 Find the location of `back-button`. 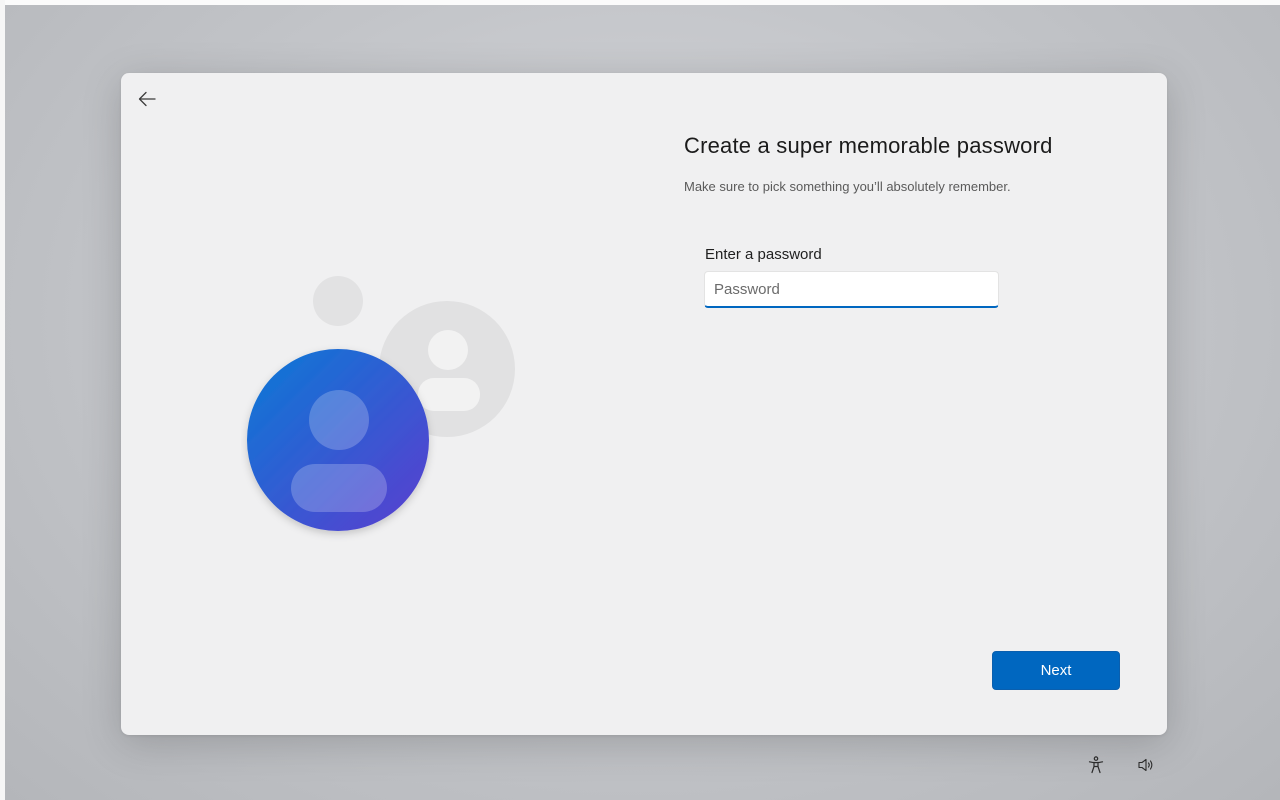

back-button is located at coordinates (147, 99).